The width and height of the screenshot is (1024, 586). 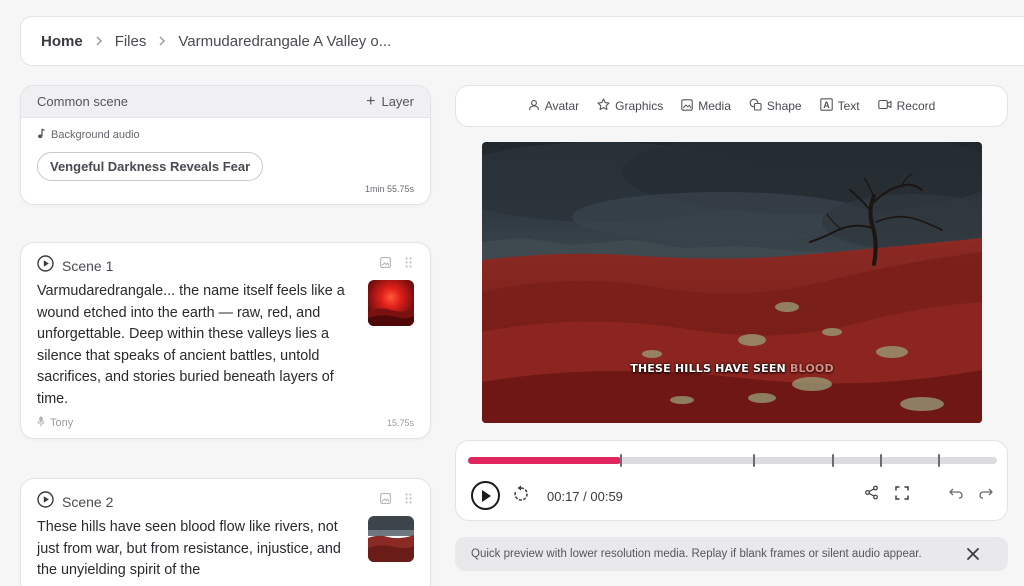 What do you see at coordinates (731, 480) in the screenshot?
I see `player-controls: 00:17 / 00:59` at bounding box center [731, 480].